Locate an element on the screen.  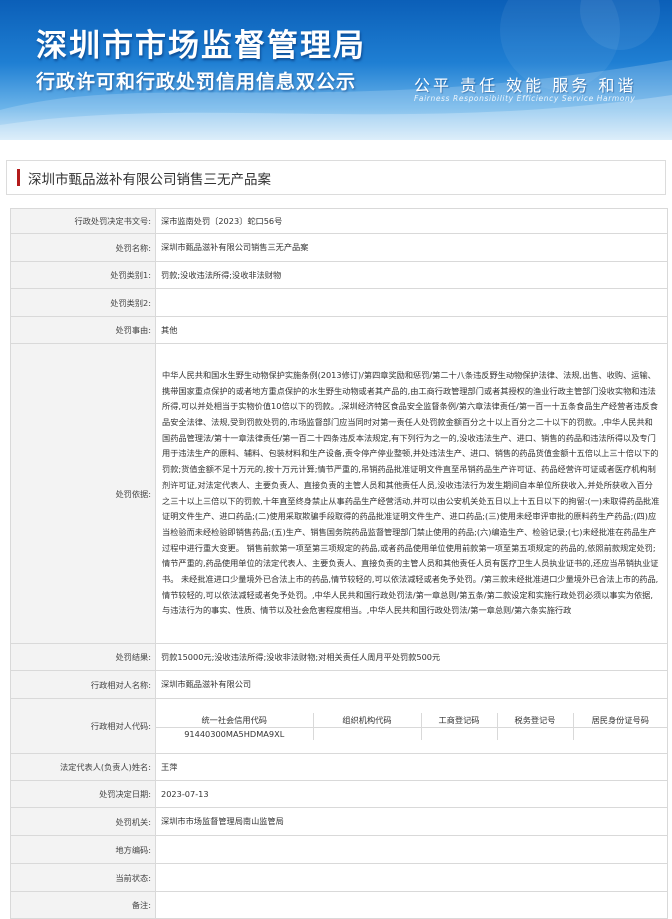
value-tax-reg-number is located at coordinates (535, 733).